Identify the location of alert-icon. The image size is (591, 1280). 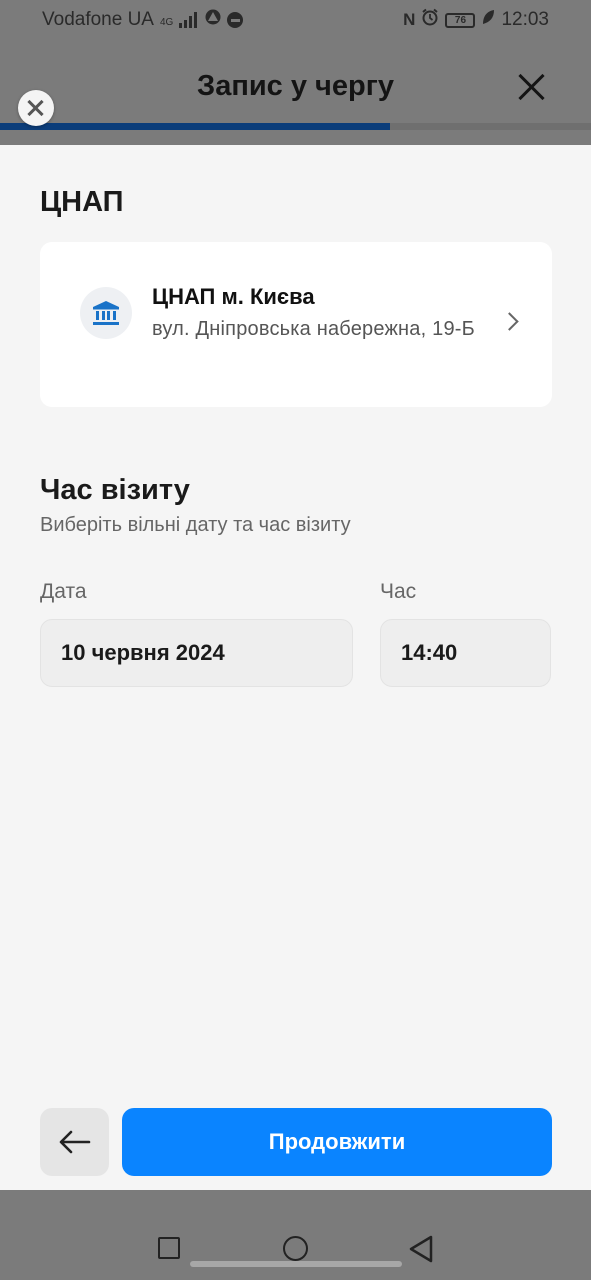
(213, 20).